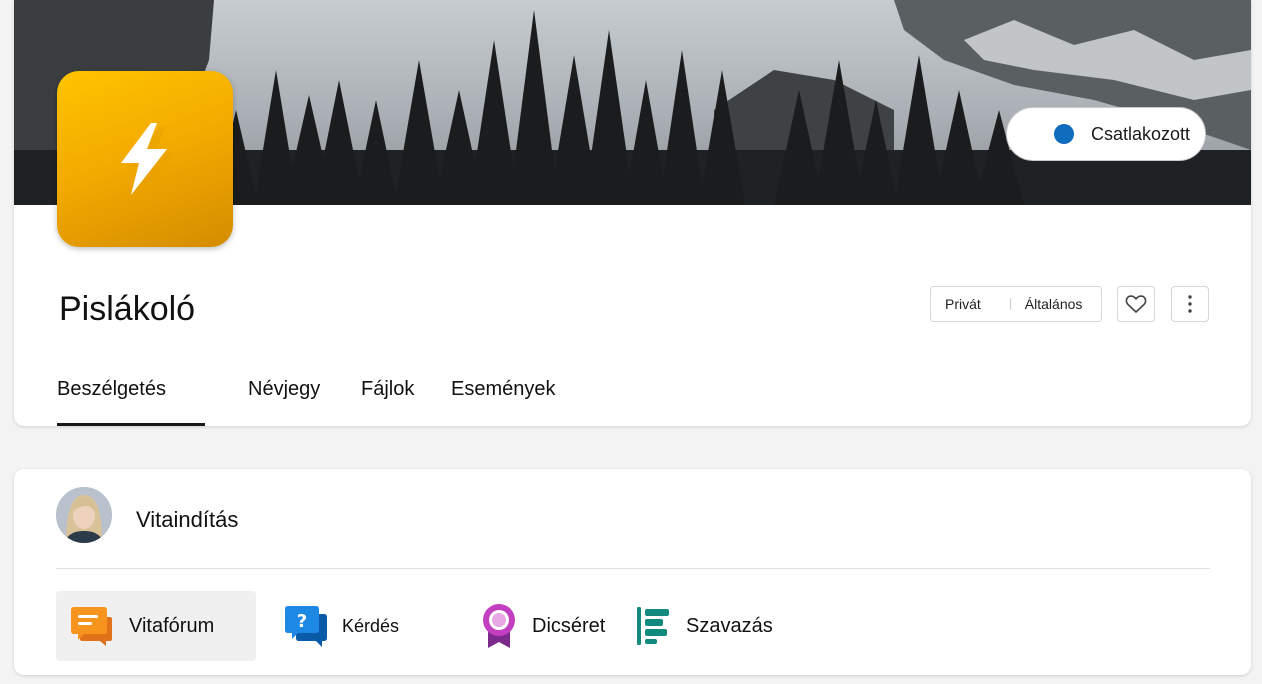 The height and width of the screenshot is (684, 1262). I want to click on user-portrait-icon, so click(84, 515).